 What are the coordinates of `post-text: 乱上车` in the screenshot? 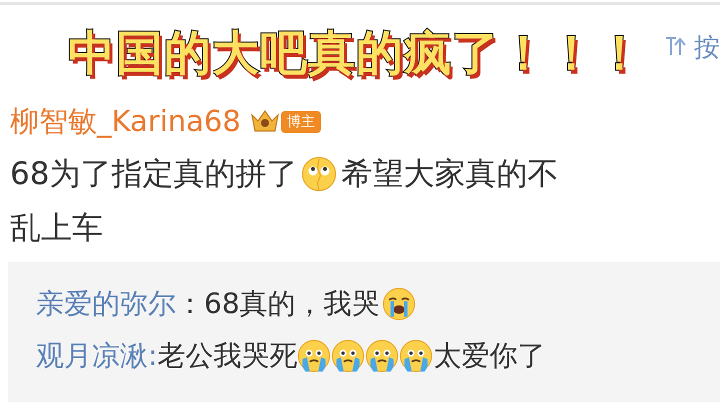 It's located at (56, 228).